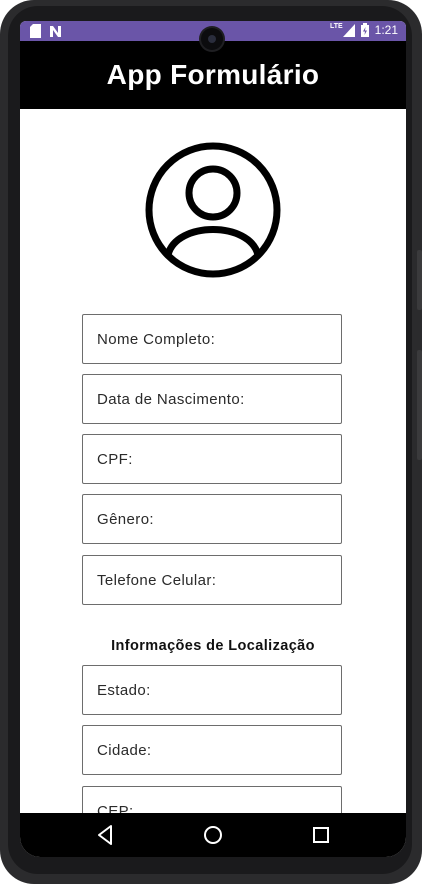 The height and width of the screenshot is (884, 422). Describe the element at coordinates (348, 30) in the screenshot. I see `signal-icon` at that location.